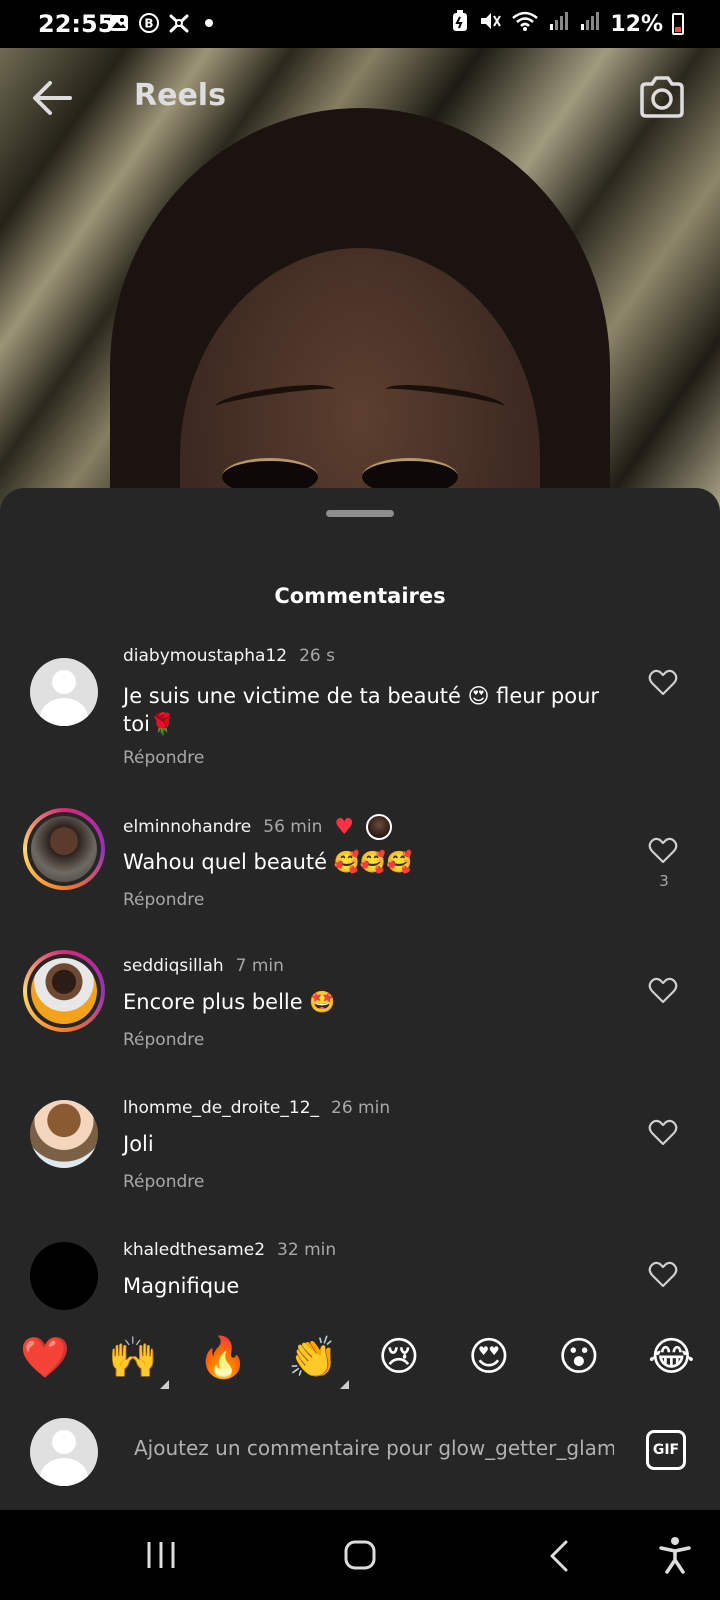  Describe the element at coordinates (664, 881) in the screenshot. I see `like-count: 3` at that location.